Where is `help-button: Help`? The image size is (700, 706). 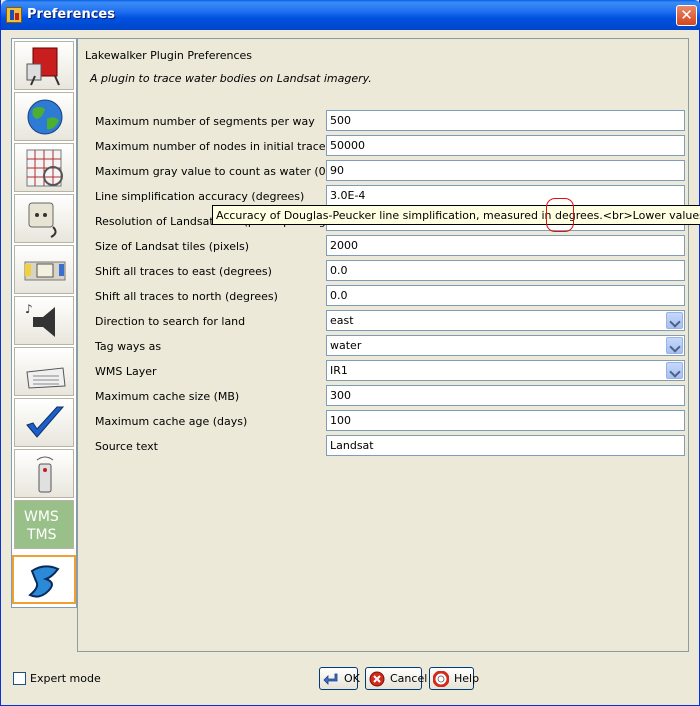 help-button: Help is located at coordinates (454, 678).